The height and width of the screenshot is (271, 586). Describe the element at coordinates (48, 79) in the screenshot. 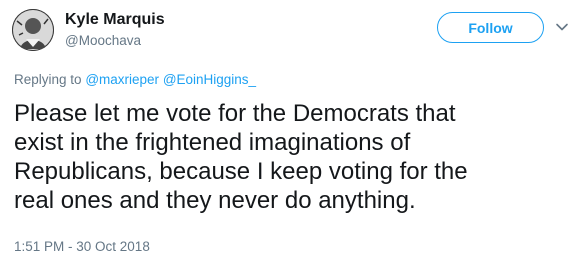

I see `reply-prefix: Replying to` at that location.